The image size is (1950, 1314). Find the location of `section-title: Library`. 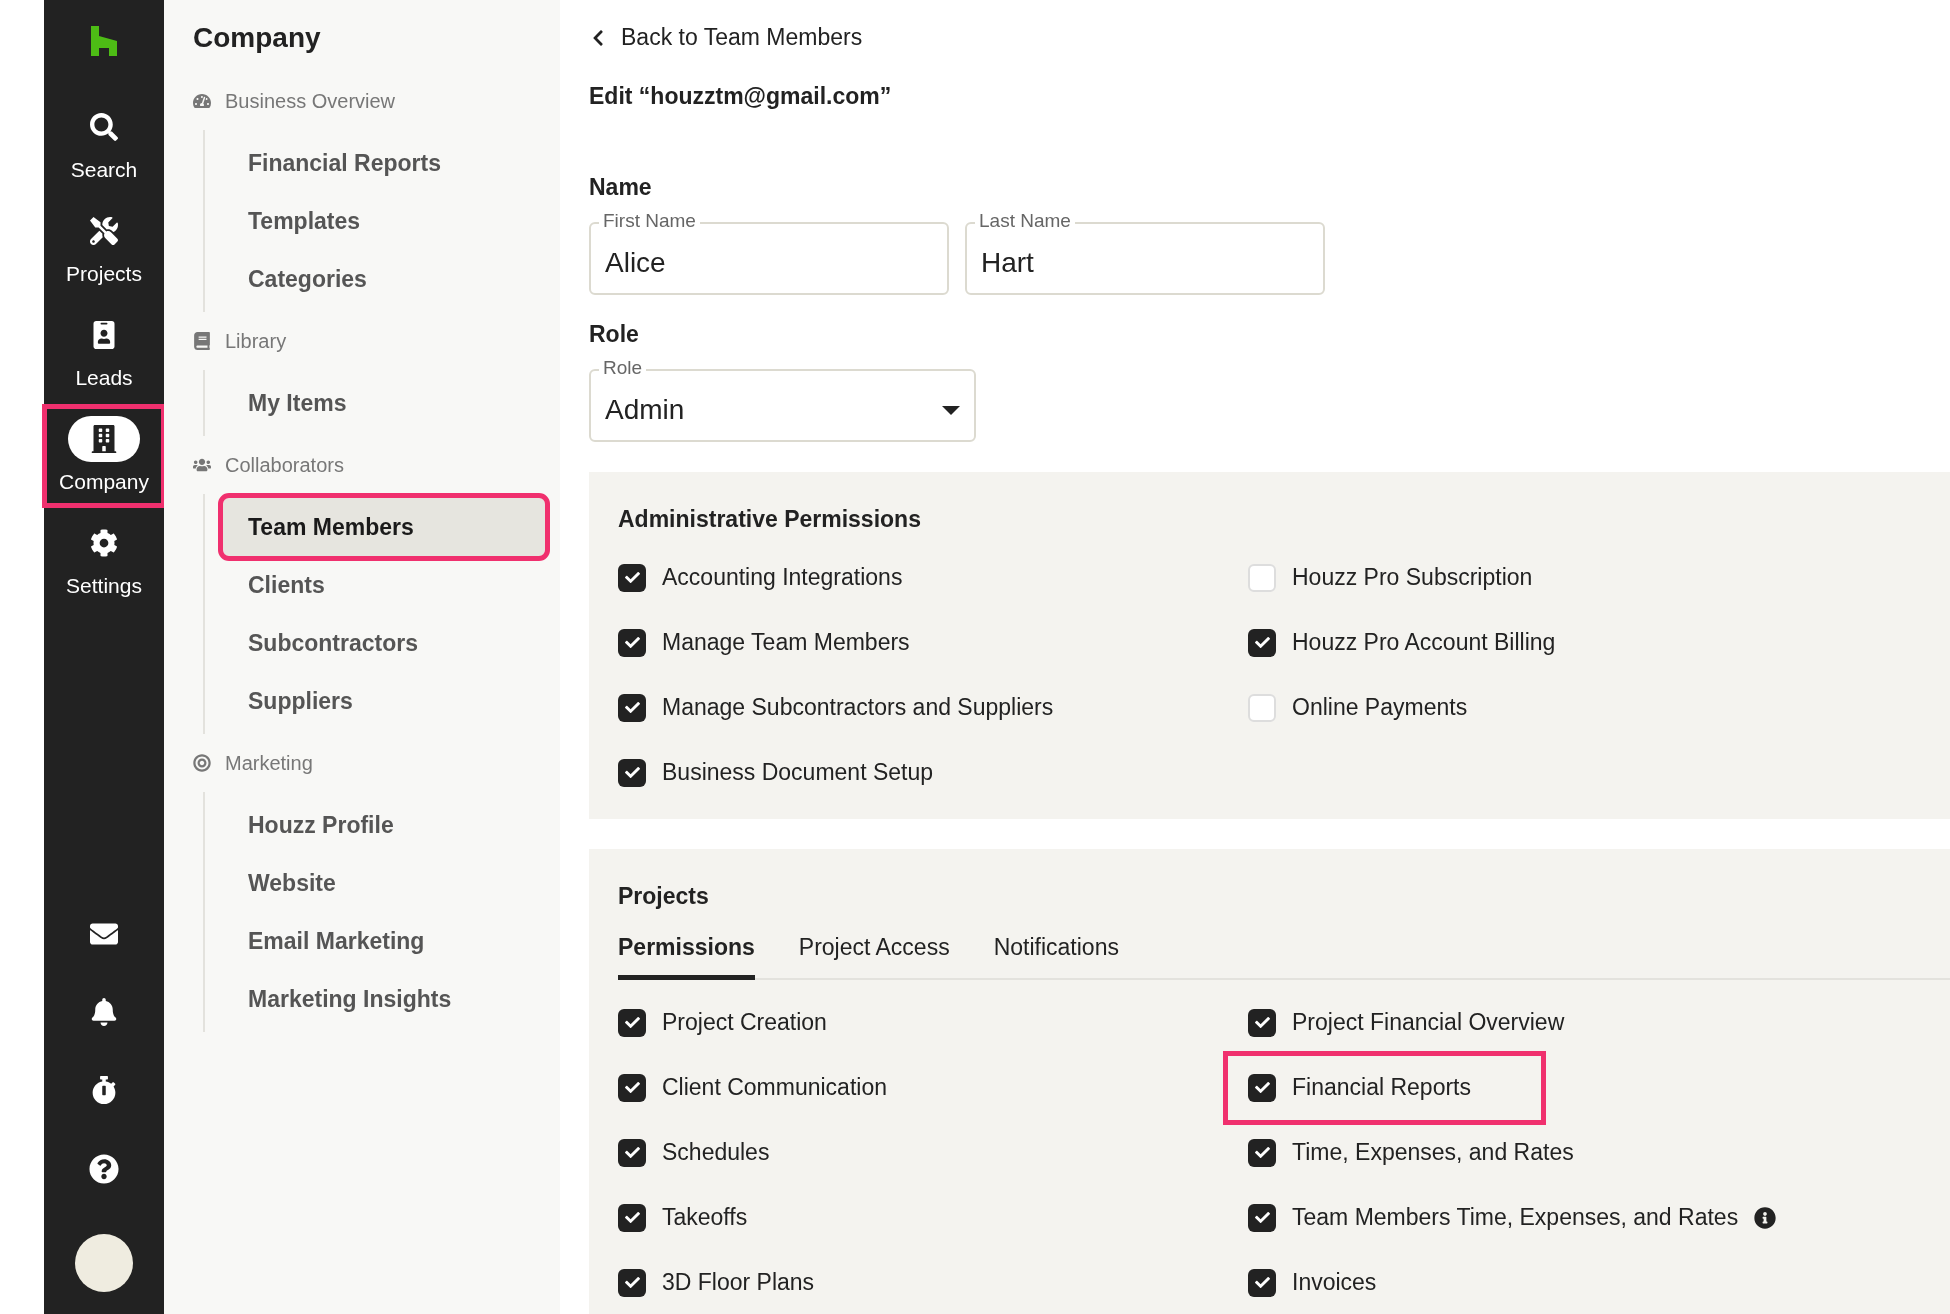

section-title: Library is located at coordinates (256, 341).